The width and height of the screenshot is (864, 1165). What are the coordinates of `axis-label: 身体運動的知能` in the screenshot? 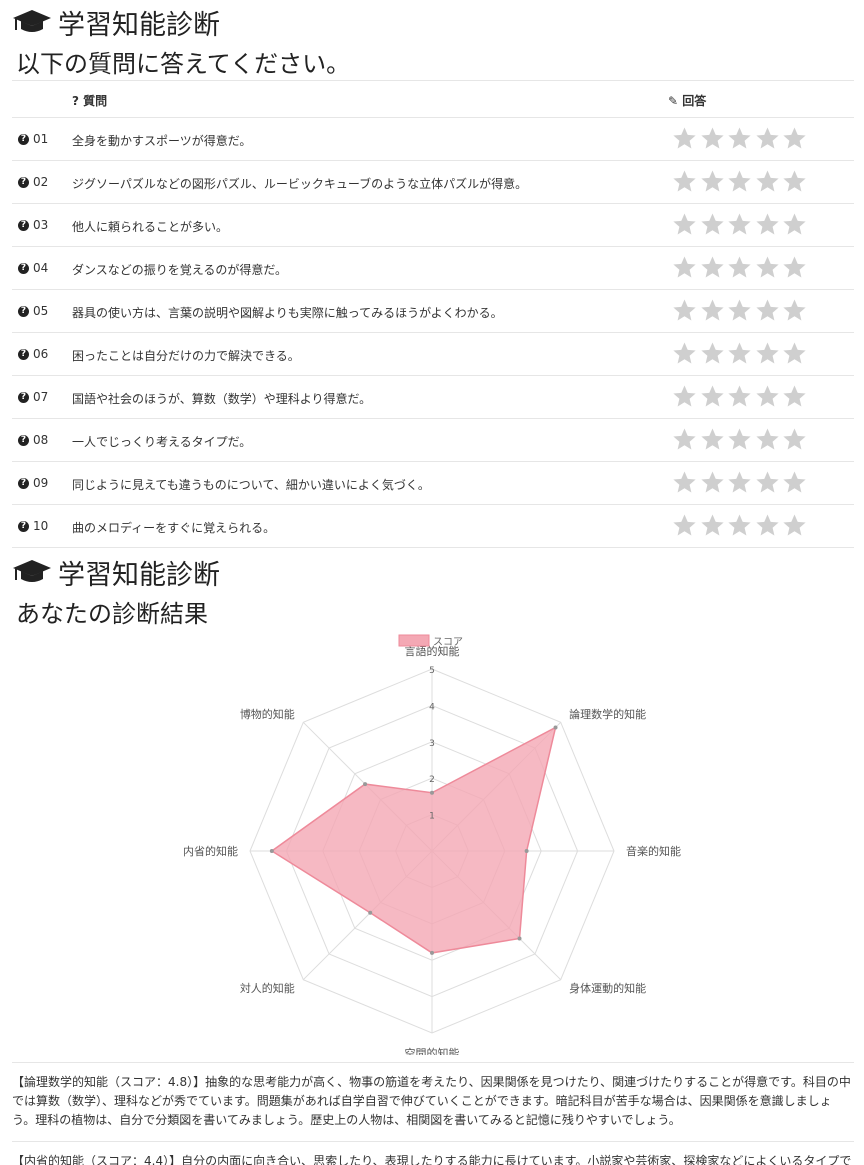 It's located at (607, 988).